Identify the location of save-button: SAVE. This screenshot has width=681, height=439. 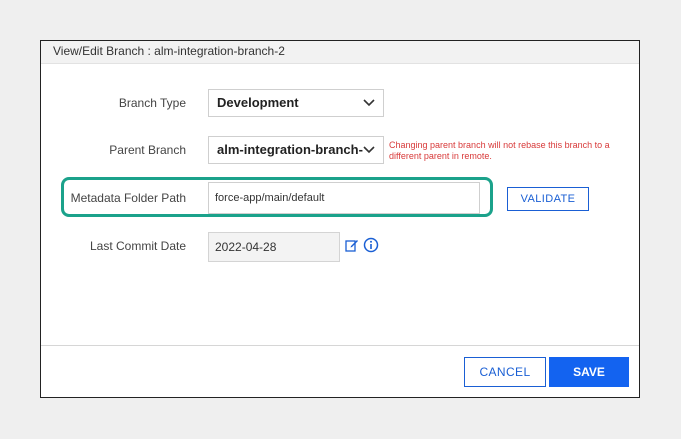
(589, 372).